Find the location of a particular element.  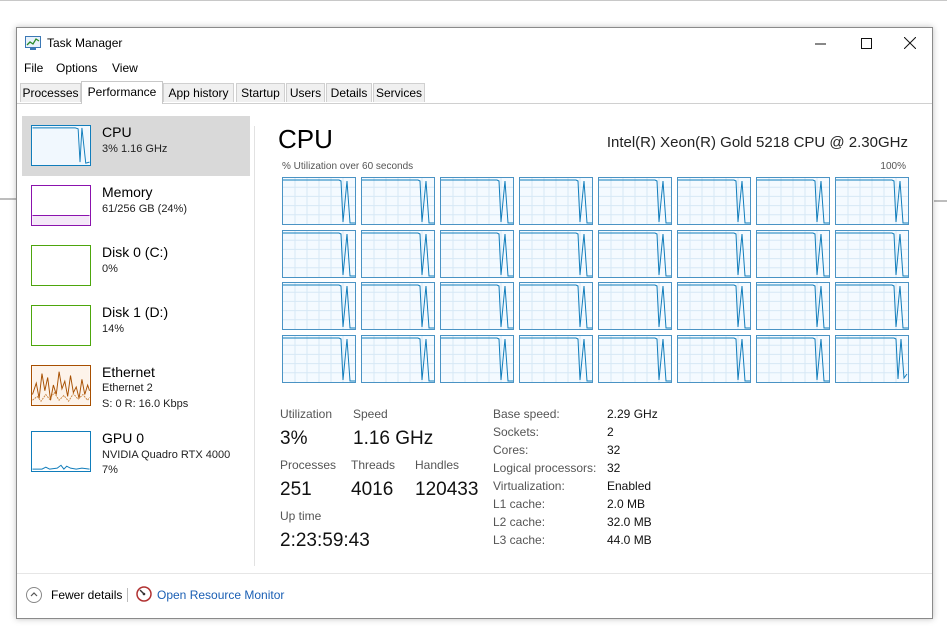

desktop-edge is located at coordinates (473, 0).